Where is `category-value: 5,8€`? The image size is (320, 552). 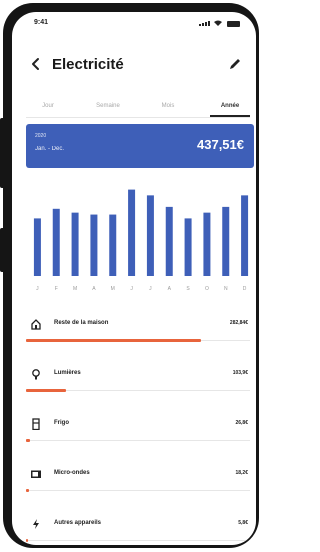
category-value: 5,8€ is located at coordinates (243, 523).